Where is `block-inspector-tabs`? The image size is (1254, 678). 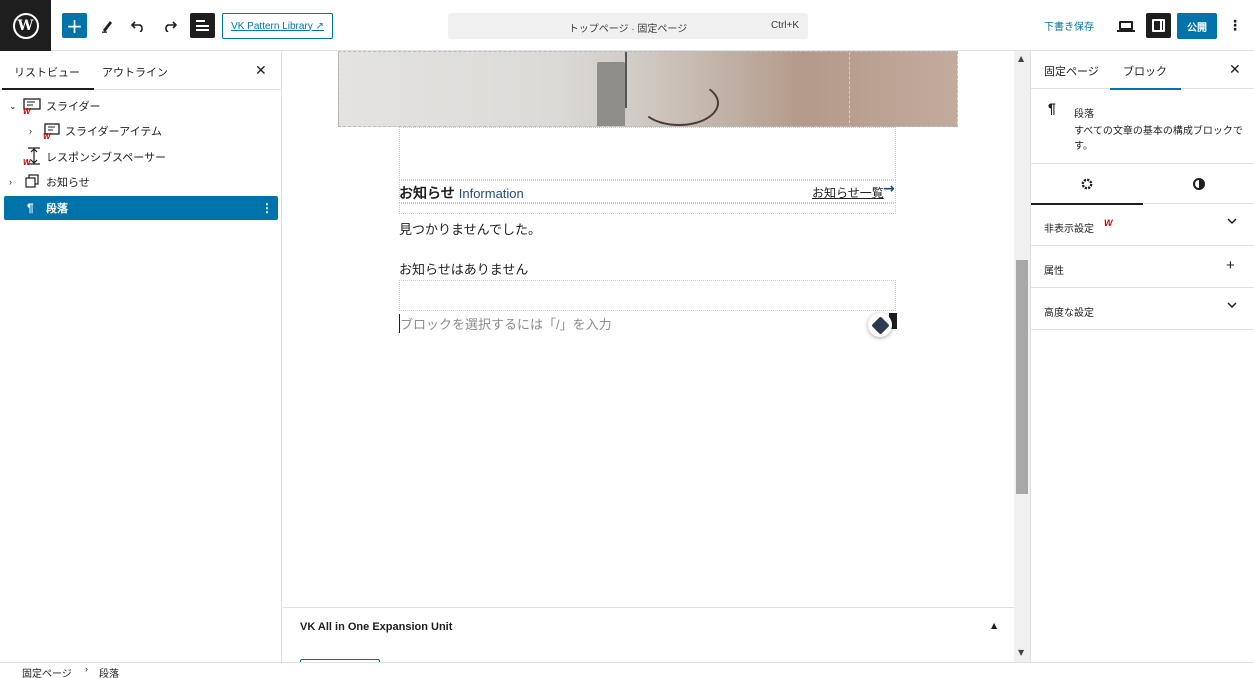
block-inspector-tabs is located at coordinates (1142, 184).